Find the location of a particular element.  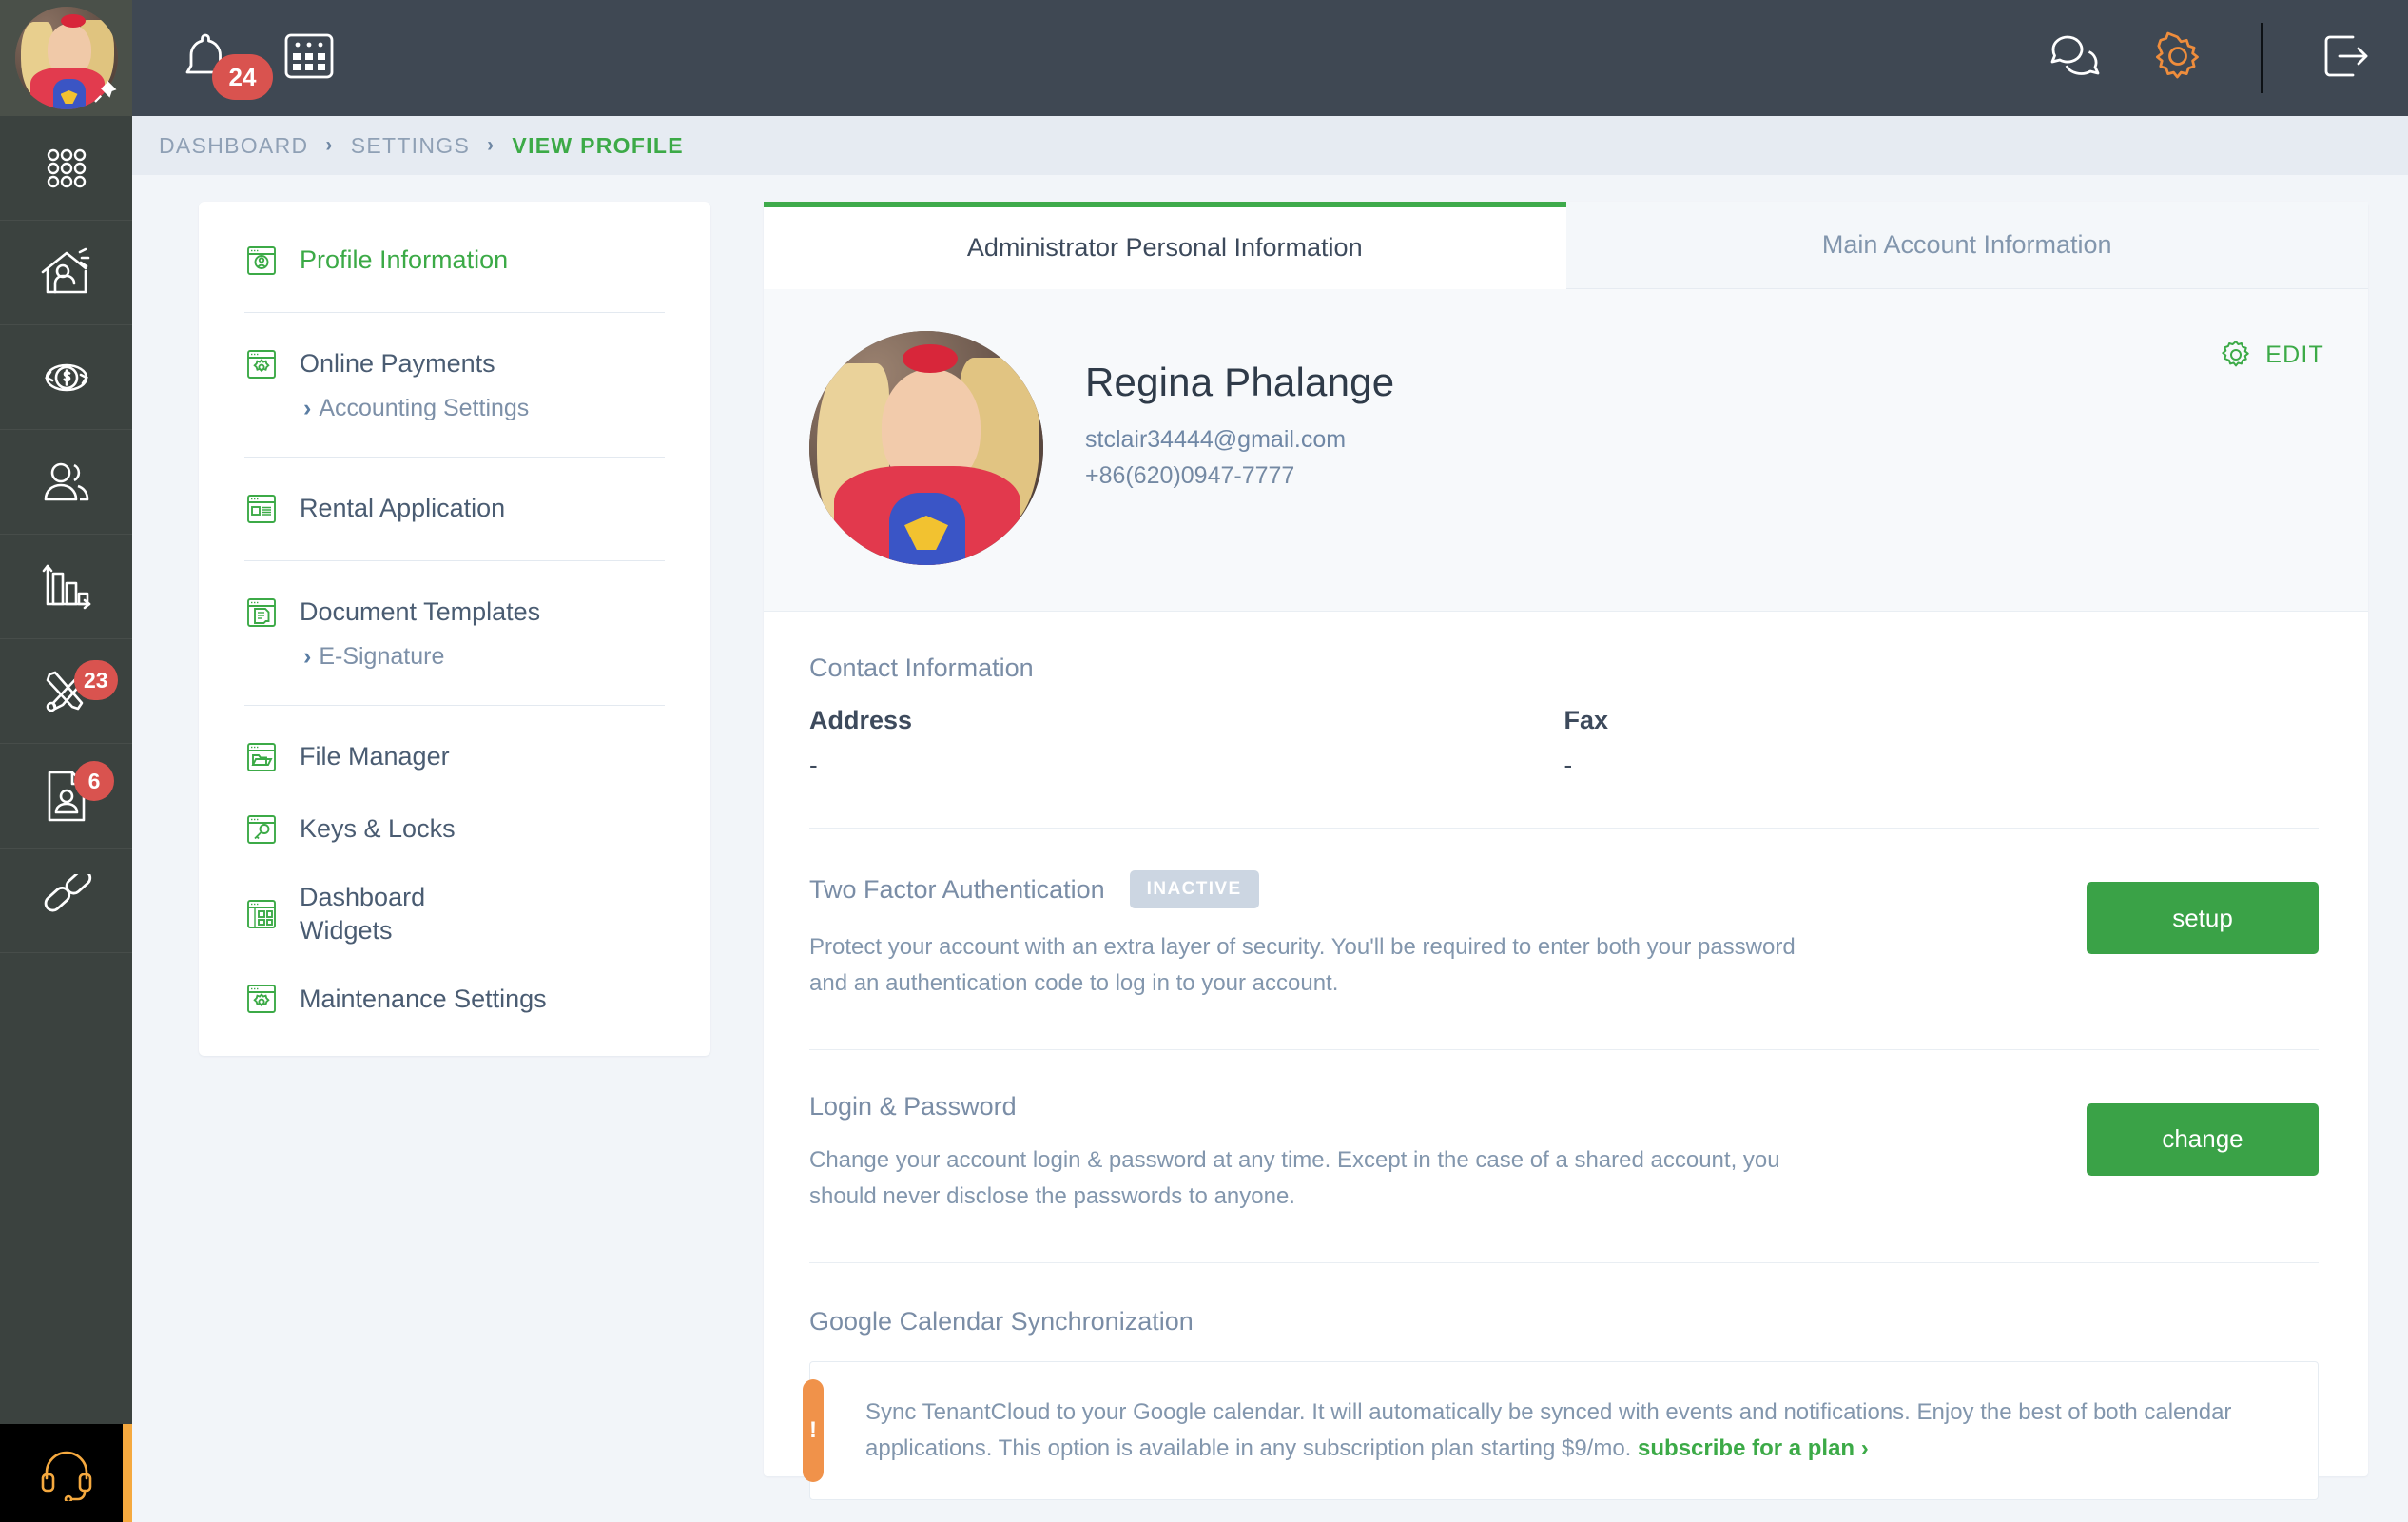

nav-item-dashboard-widgets: Dashboard Widgets is located at coordinates (454, 914).